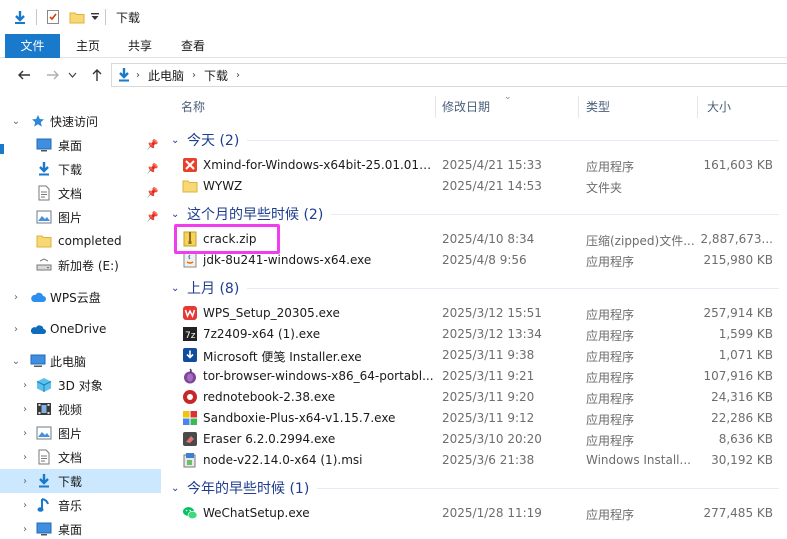 Image resolution: width=787 pixels, height=539 pixels. I want to click on sidebar-item-pc-documents: › 文档, so click(80, 457).